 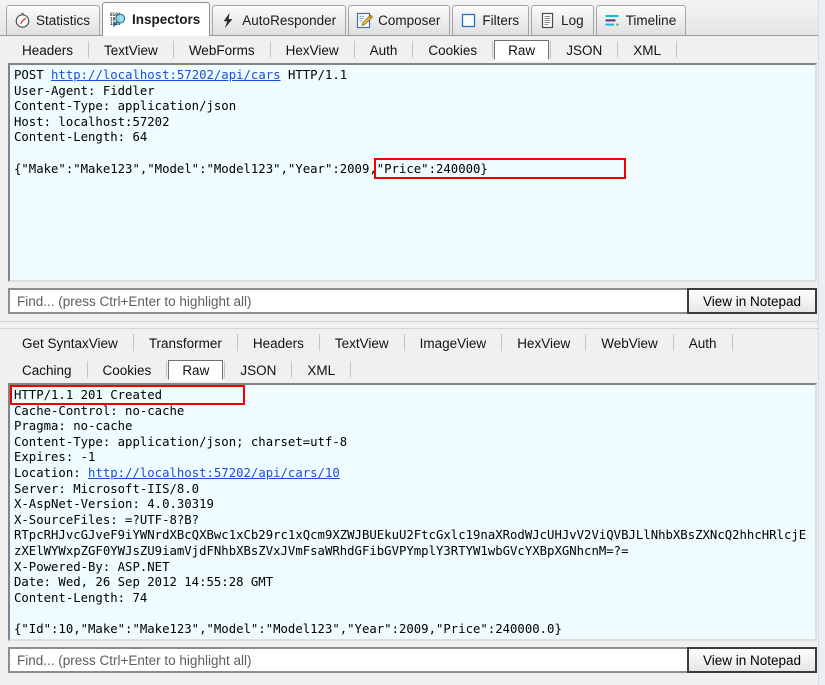 I want to click on response-tab-raw: Raw, so click(x=196, y=369).